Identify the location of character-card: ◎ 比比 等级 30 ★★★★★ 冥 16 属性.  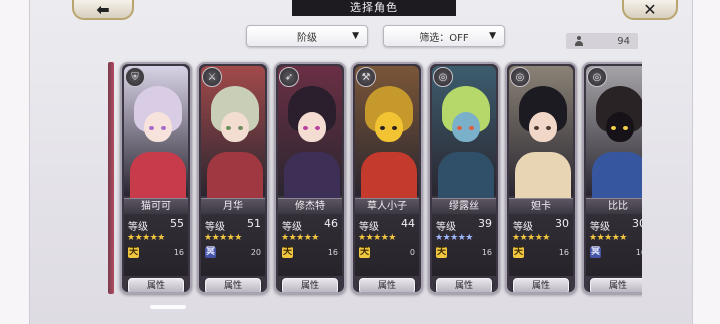
(612, 178).